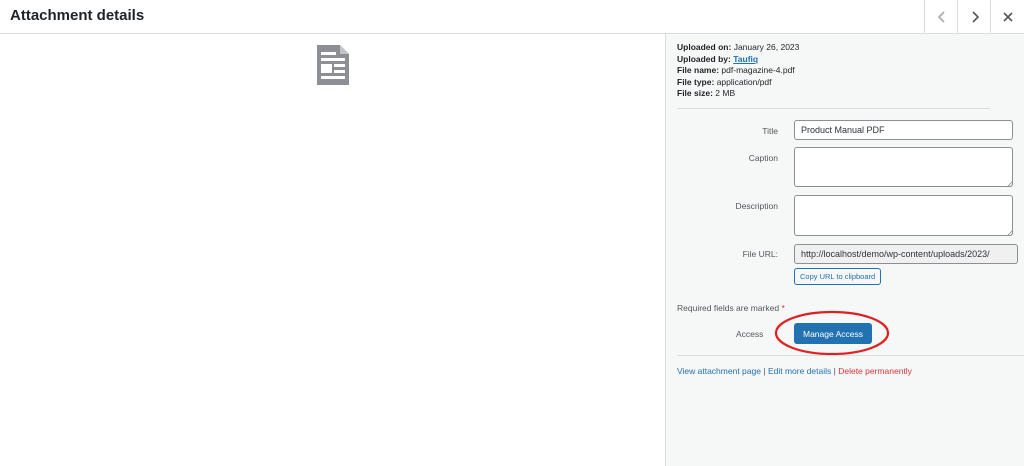 The width and height of the screenshot is (1024, 466). What do you see at coordinates (77, 15) in the screenshot?
I see `modal-title: Attachment details` at bounding box center [77, 15].